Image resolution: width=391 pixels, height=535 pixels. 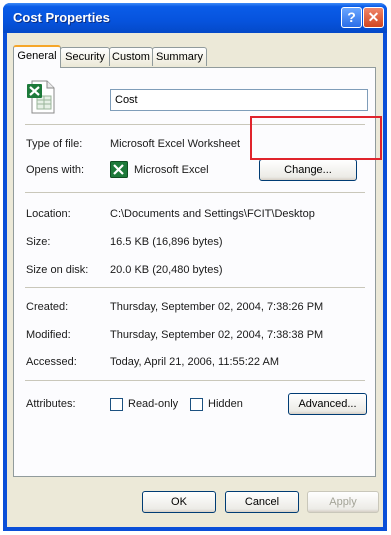 What do you see at coordinates (179, 56) in the screenshot?
I see `tab-summary: Summary` at bounding box center [179, 56].